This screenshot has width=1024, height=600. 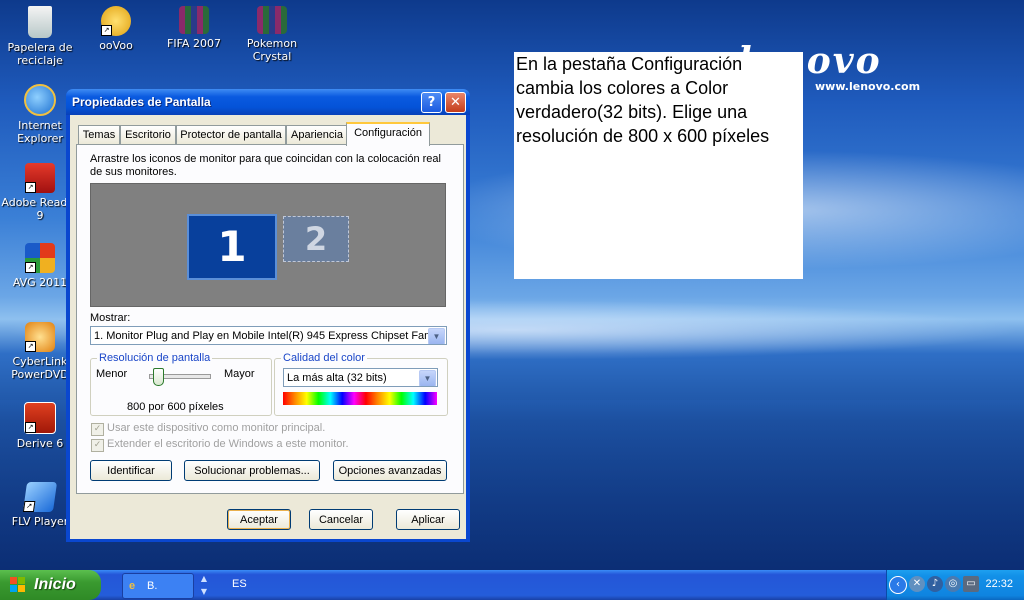 What do you see at coordinates (116, 21) in the screenshot?
I see `oovoo-icon: ↗` at bounding box center [116, 21].